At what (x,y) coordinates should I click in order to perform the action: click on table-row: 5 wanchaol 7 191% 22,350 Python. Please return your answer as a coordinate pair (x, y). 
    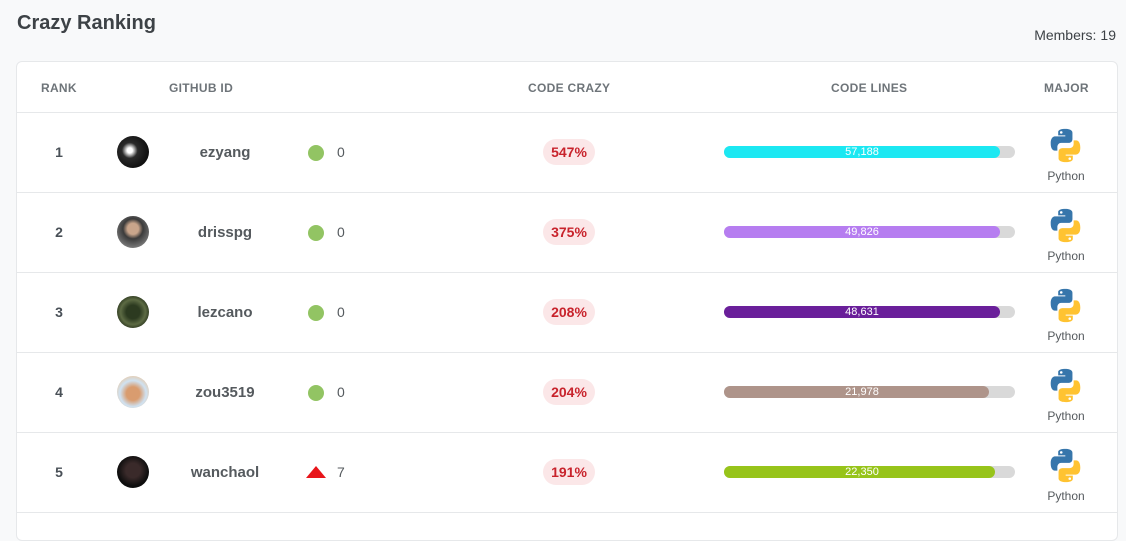
    Looking at the image, I should click on (567, 473).